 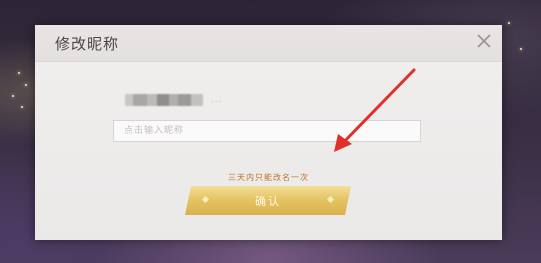 I want to click on nickname-mosaic, so click(x=164, y=100).